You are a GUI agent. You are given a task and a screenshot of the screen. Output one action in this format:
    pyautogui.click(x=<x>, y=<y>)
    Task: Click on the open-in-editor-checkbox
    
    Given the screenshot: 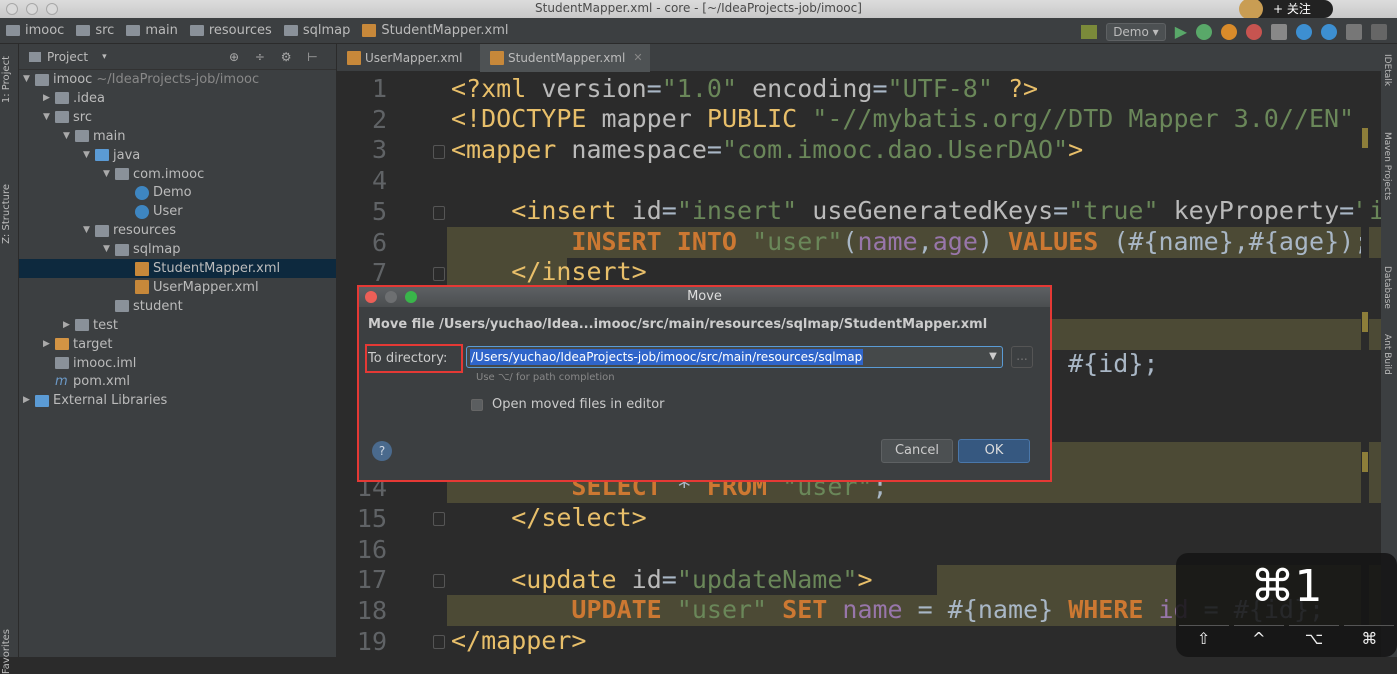 What is the action you would take?
    pyautogui.click(x=477, y=405)
    